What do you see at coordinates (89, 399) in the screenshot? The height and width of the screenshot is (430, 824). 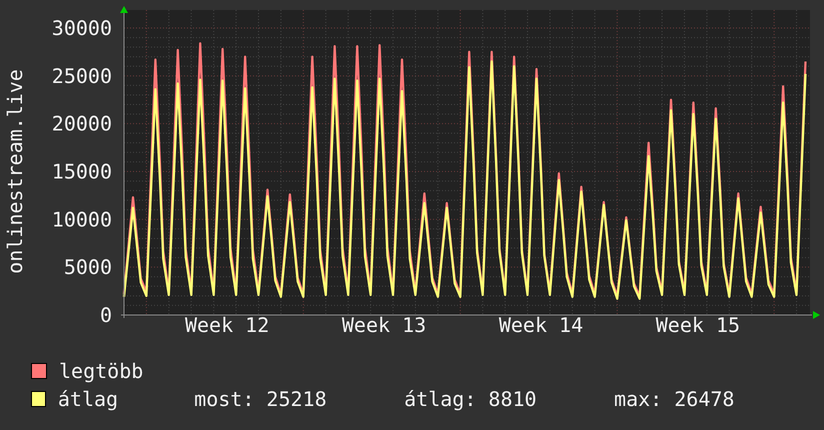 I see `legend-label: átlag` at bounding box center [89, 399].